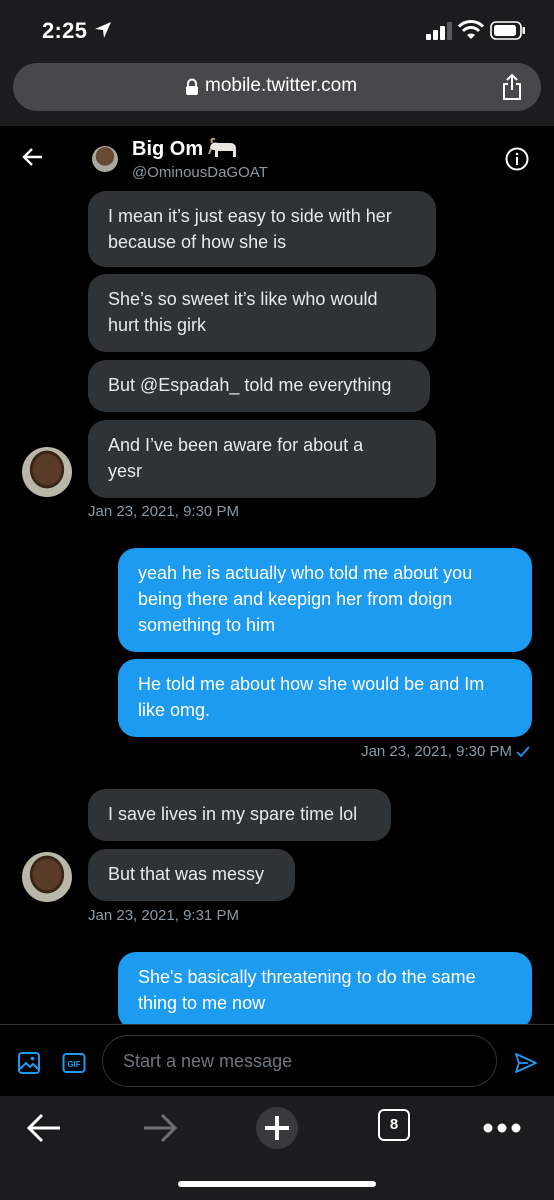  Describe the element at coordinates (44, 1128) in the screenshot. I see `browser-back-icon` at that location.